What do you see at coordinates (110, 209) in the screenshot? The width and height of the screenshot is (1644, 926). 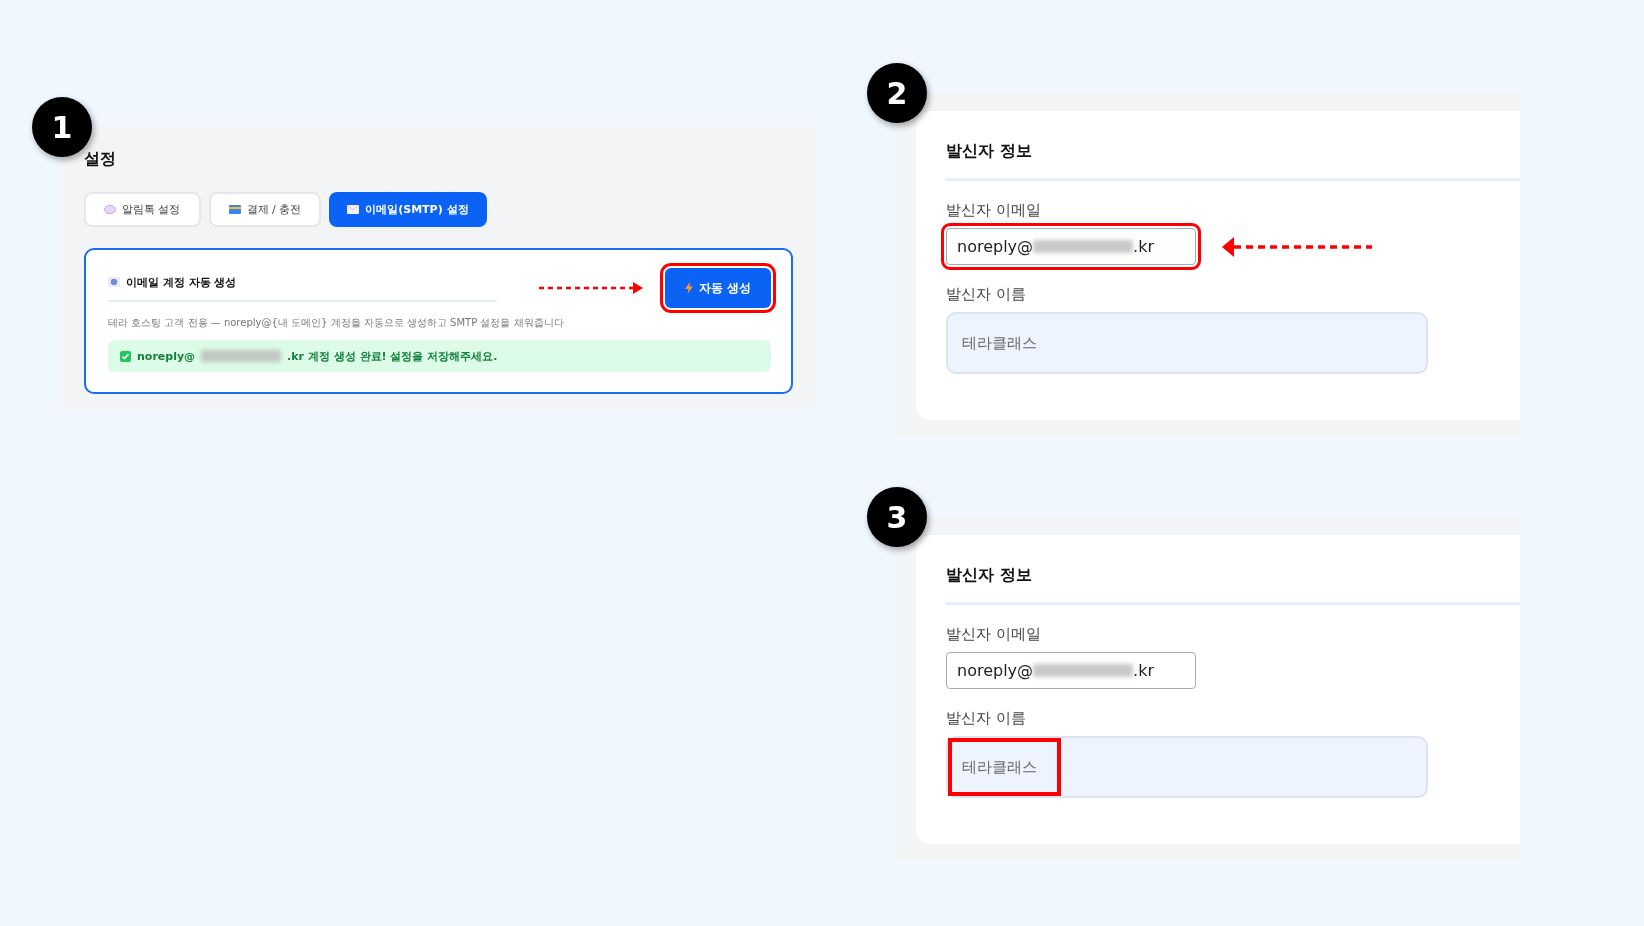 I see `speech-bubble-icon` at bounding box center [110, 209].